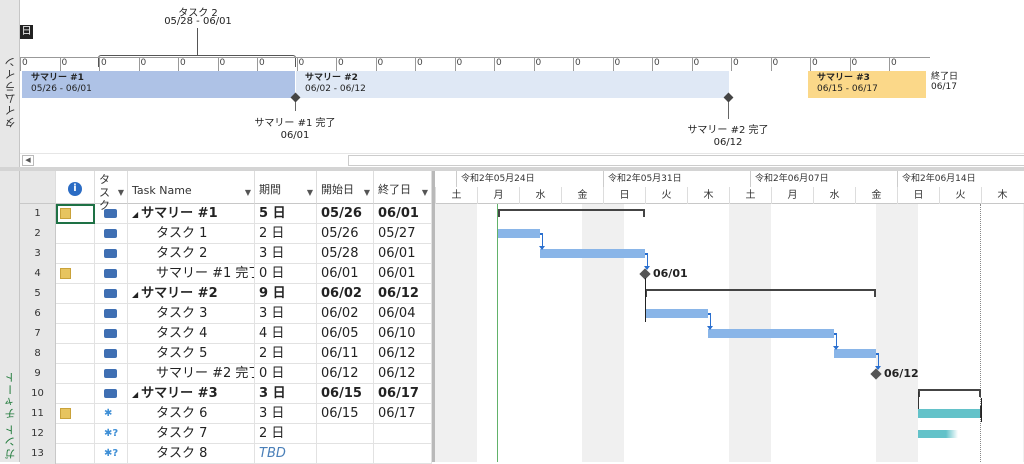 Image resolution: width=1024 pixels, height=464 pixels. What do you see at coordinates (226, 414) in the screenshot?
I see `table-row: 11 ✱ タスク 63 日 06/15 06/17` at bounding box center [226, 414].